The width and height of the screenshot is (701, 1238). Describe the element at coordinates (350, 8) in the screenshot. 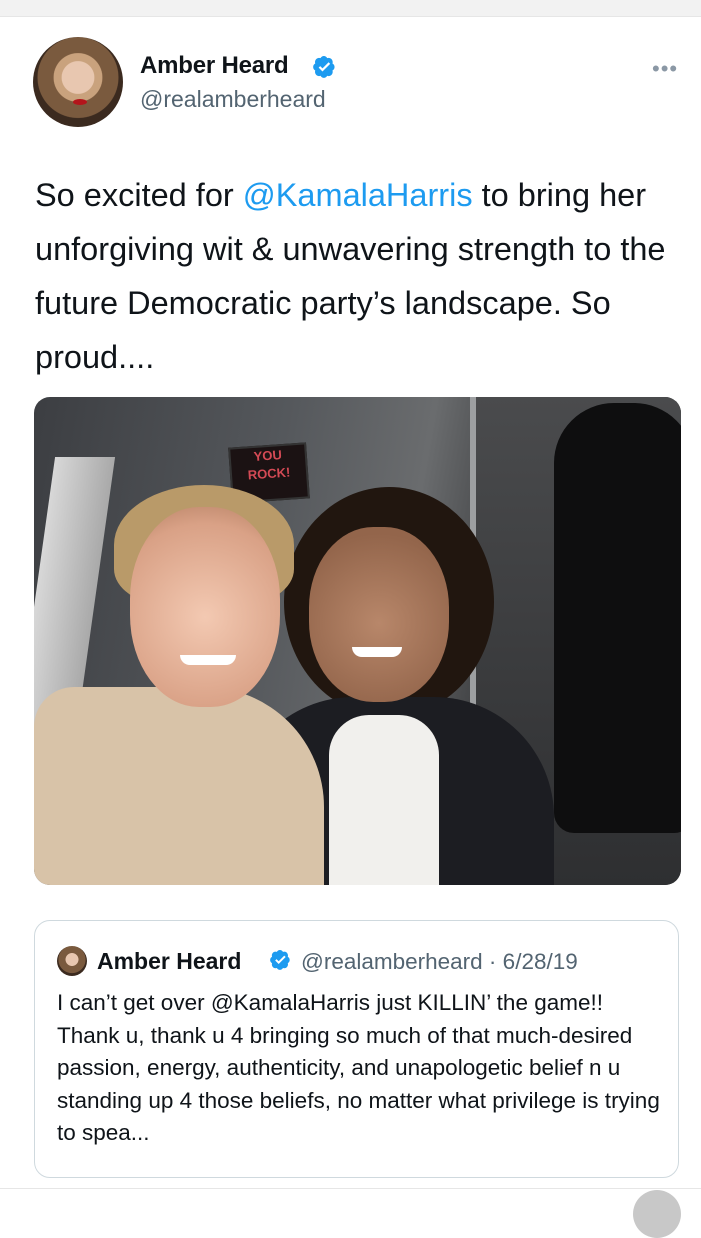

I see `top-bar` at that location.